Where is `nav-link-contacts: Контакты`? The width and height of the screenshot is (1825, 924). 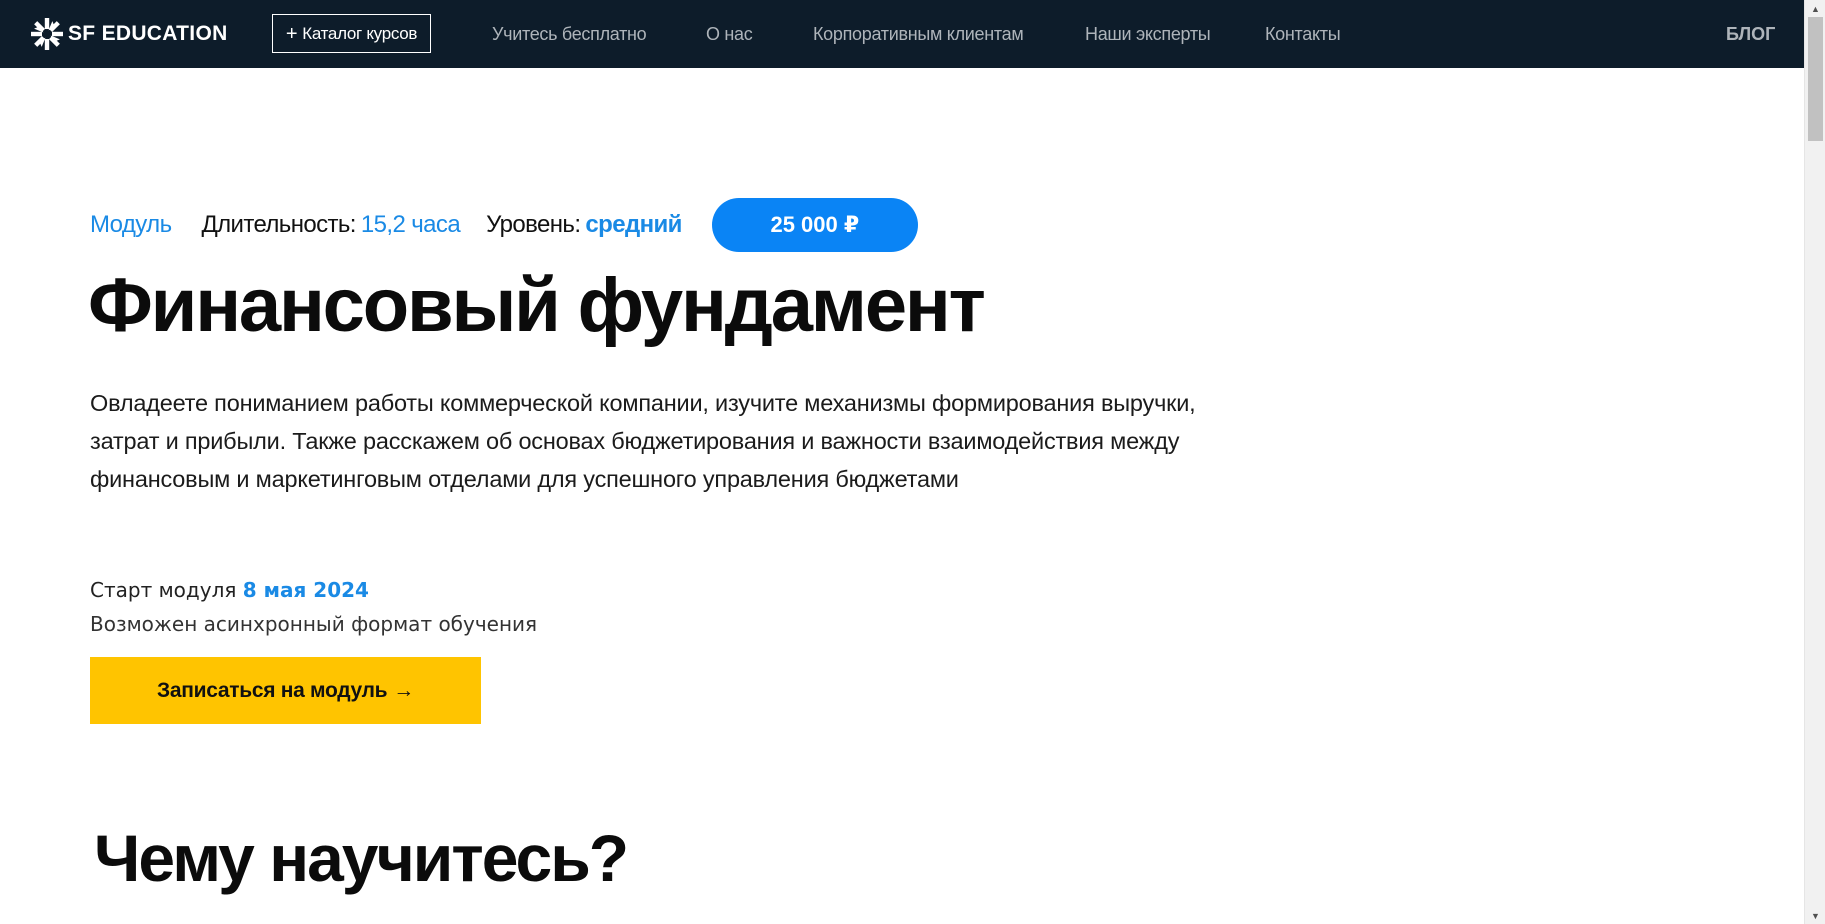
nav-link-contacts: Контакты is located at coordinates (1303, 34).